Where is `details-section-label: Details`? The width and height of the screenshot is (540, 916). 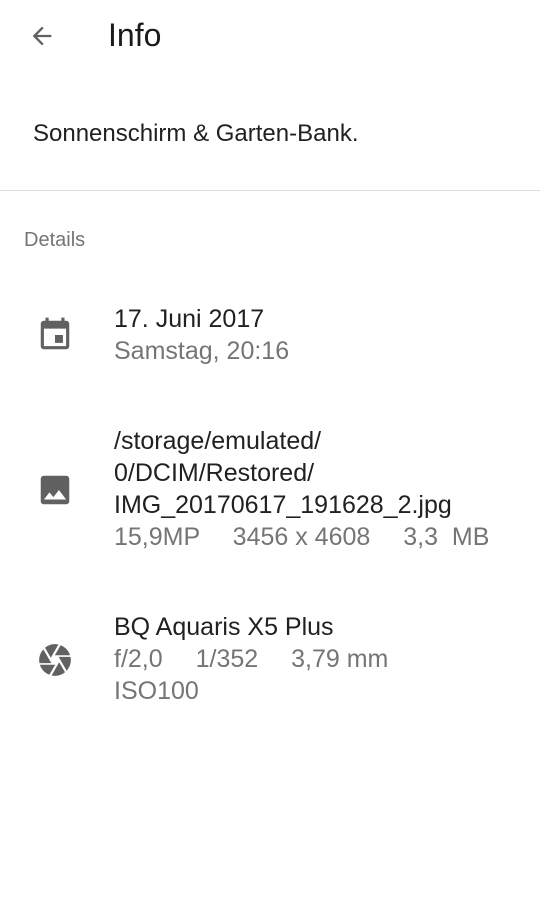
details-section-label: Details is located at coordinates (55, 240).